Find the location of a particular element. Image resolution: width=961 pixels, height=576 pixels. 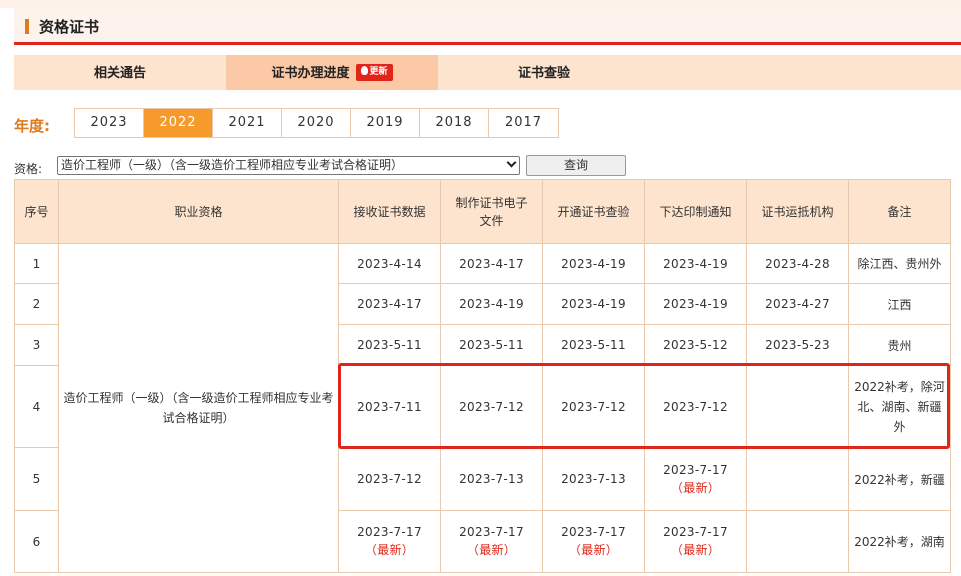

make-date: 2023-4-17 is located at coordinates (491, 263).